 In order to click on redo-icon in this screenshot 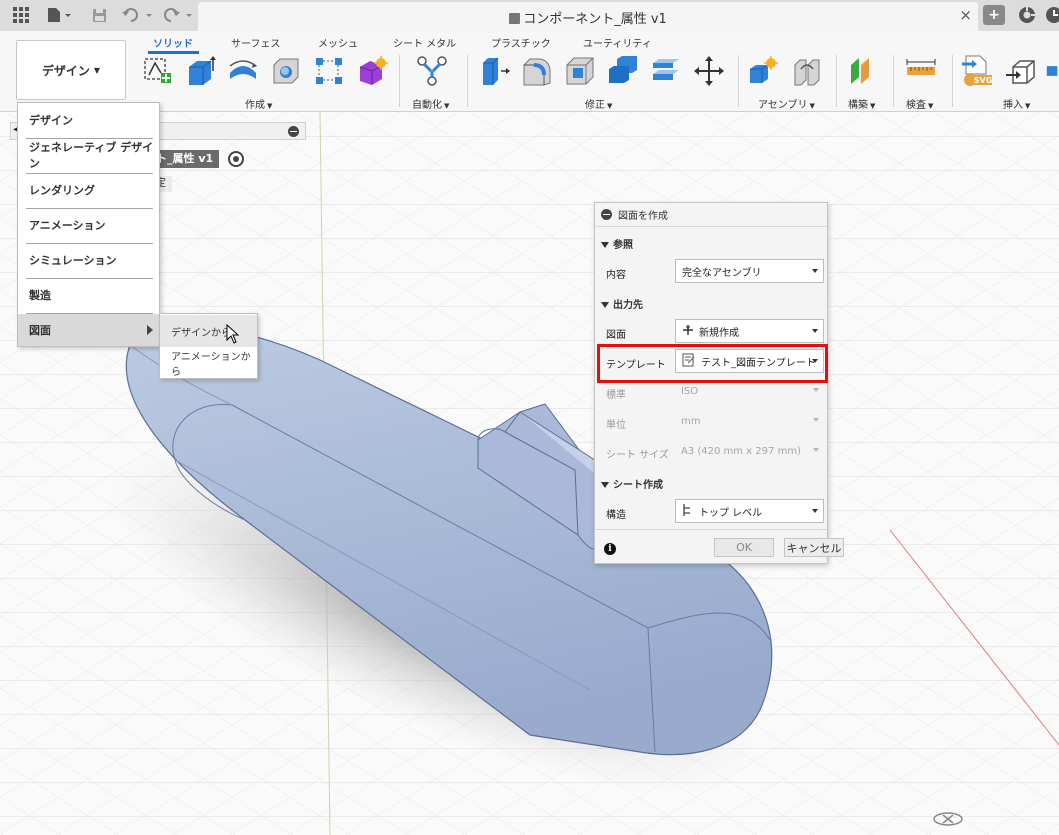, I will do `click(178, 15)`.